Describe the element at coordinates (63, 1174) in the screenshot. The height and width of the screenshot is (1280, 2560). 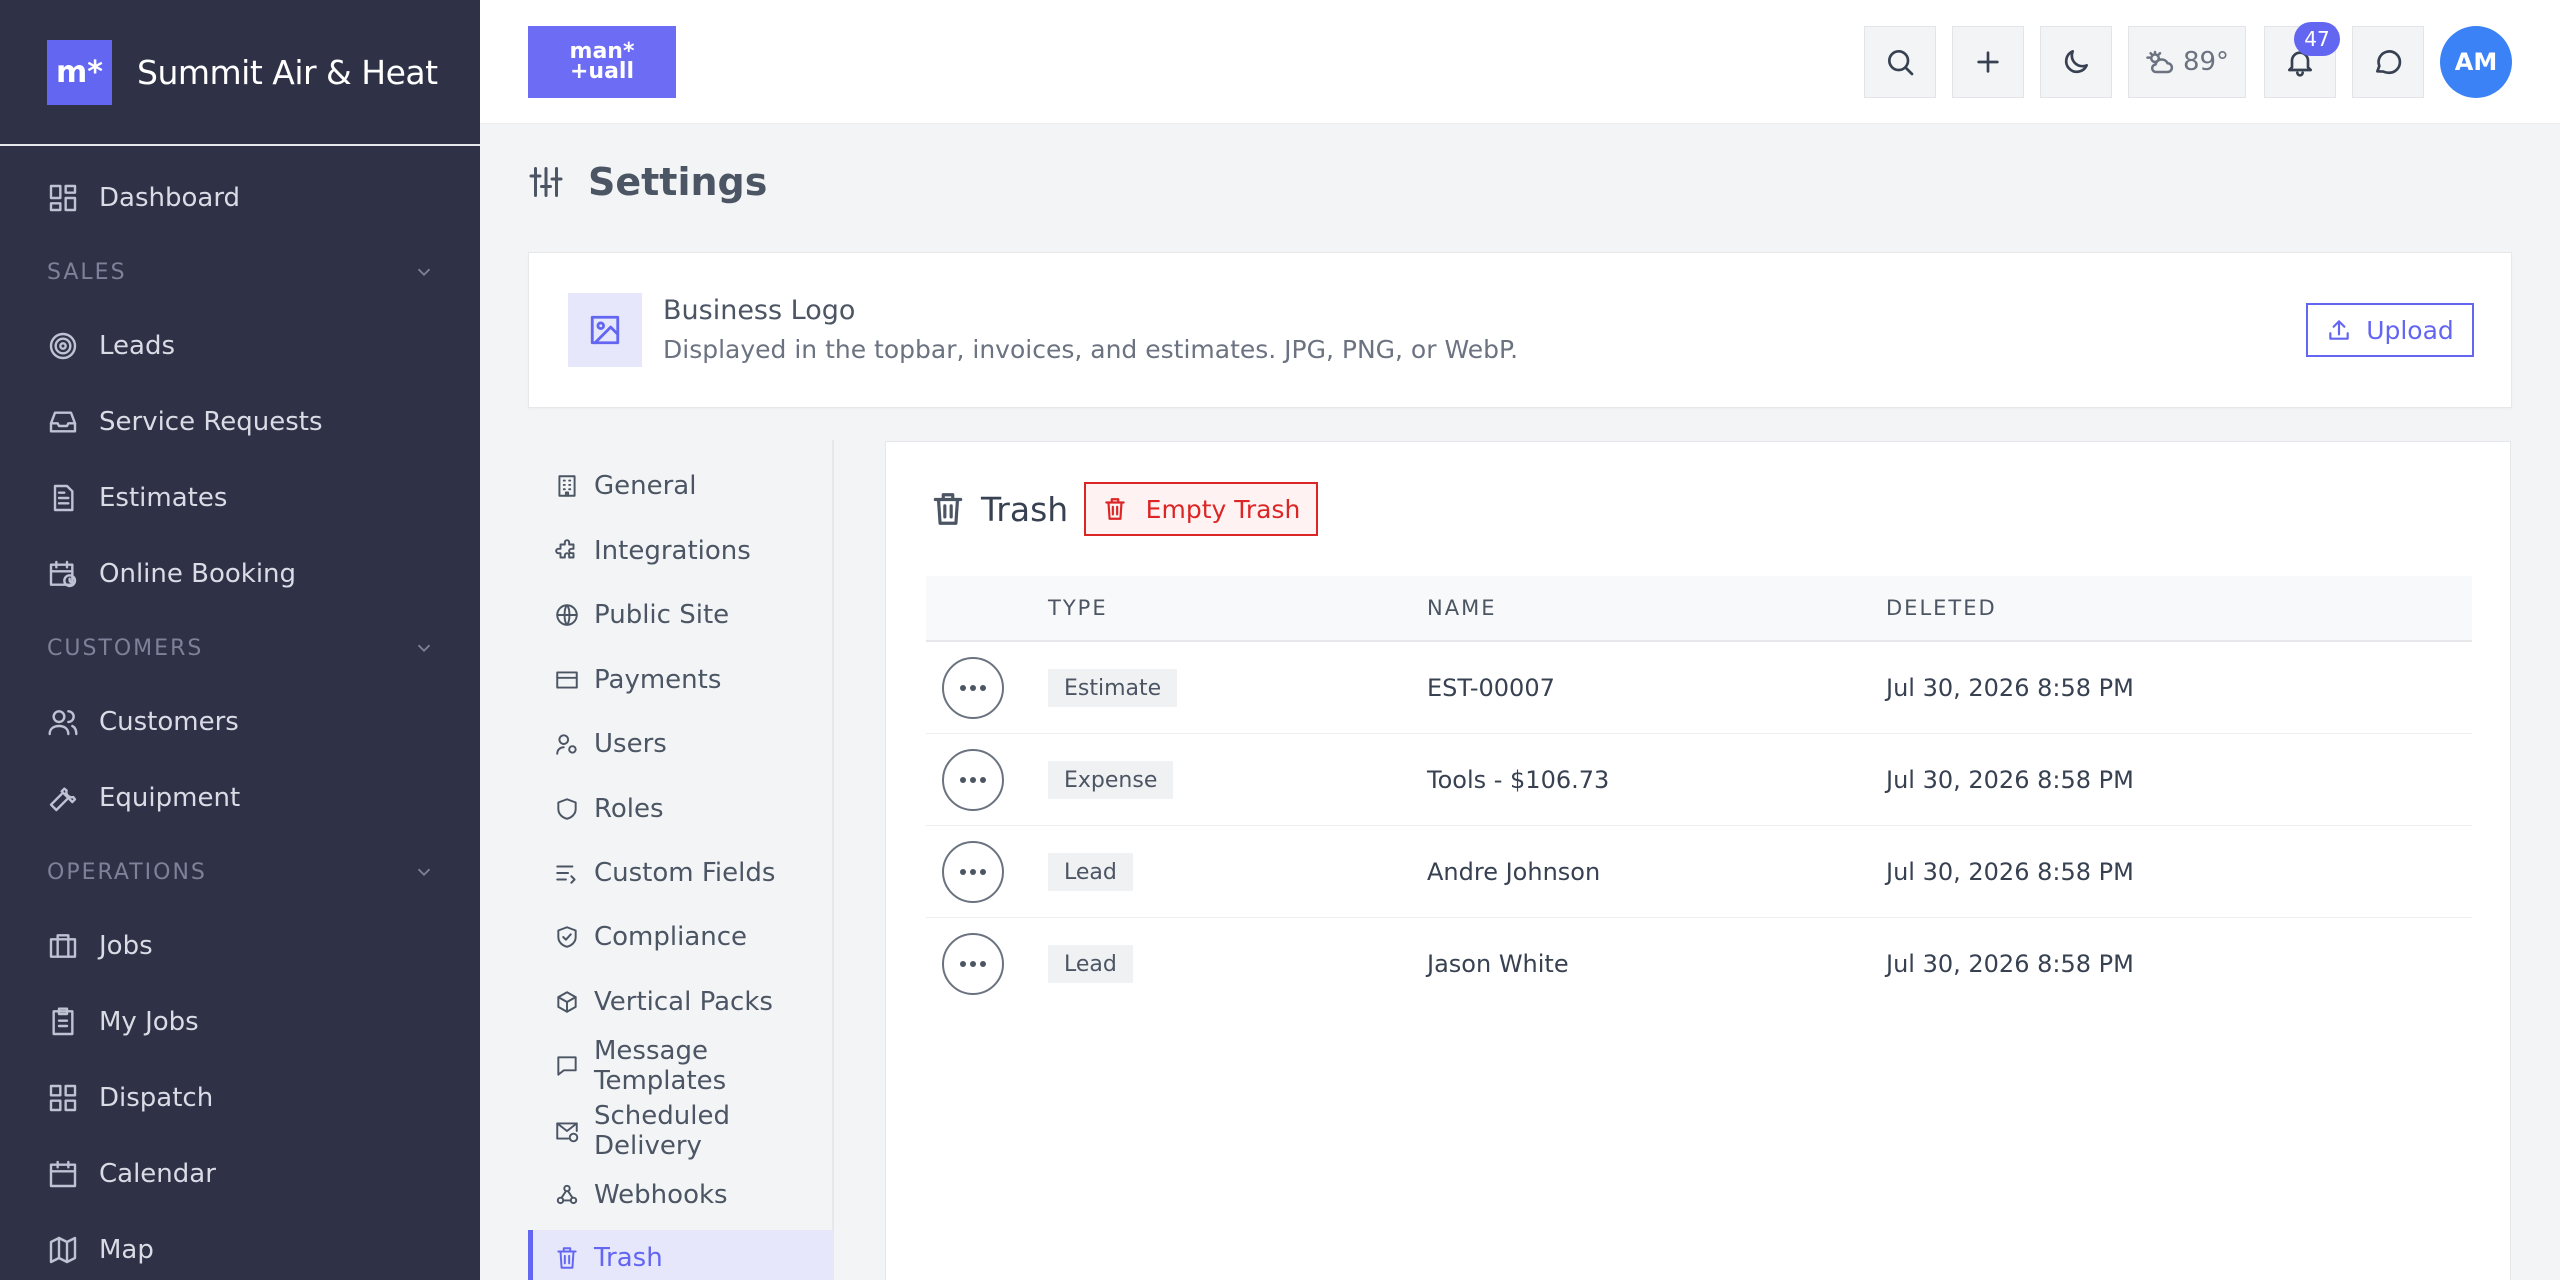
I see `calendar-icon` at that location.